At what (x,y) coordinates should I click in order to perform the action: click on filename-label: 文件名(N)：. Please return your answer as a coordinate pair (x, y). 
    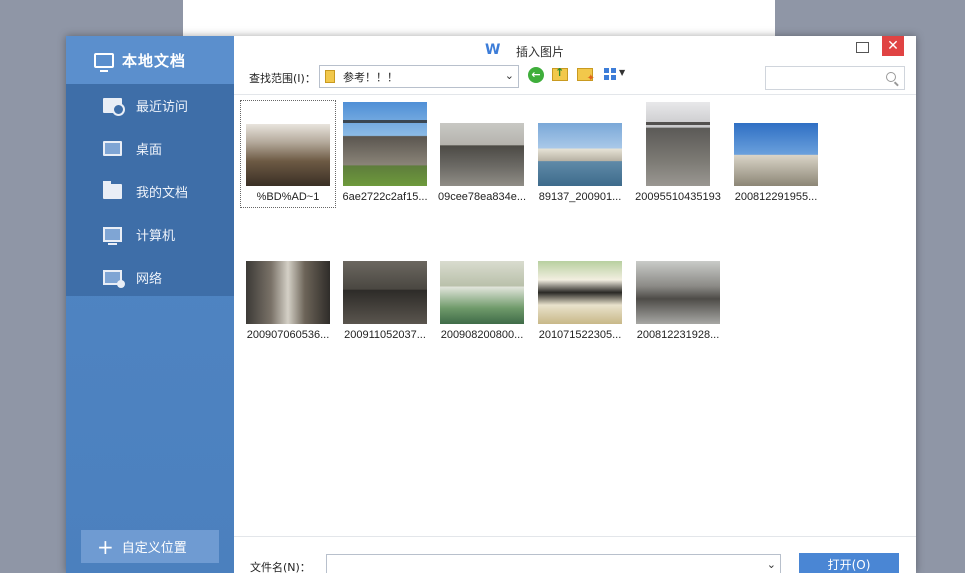
    Looking at the image, I should click on (280, 567).